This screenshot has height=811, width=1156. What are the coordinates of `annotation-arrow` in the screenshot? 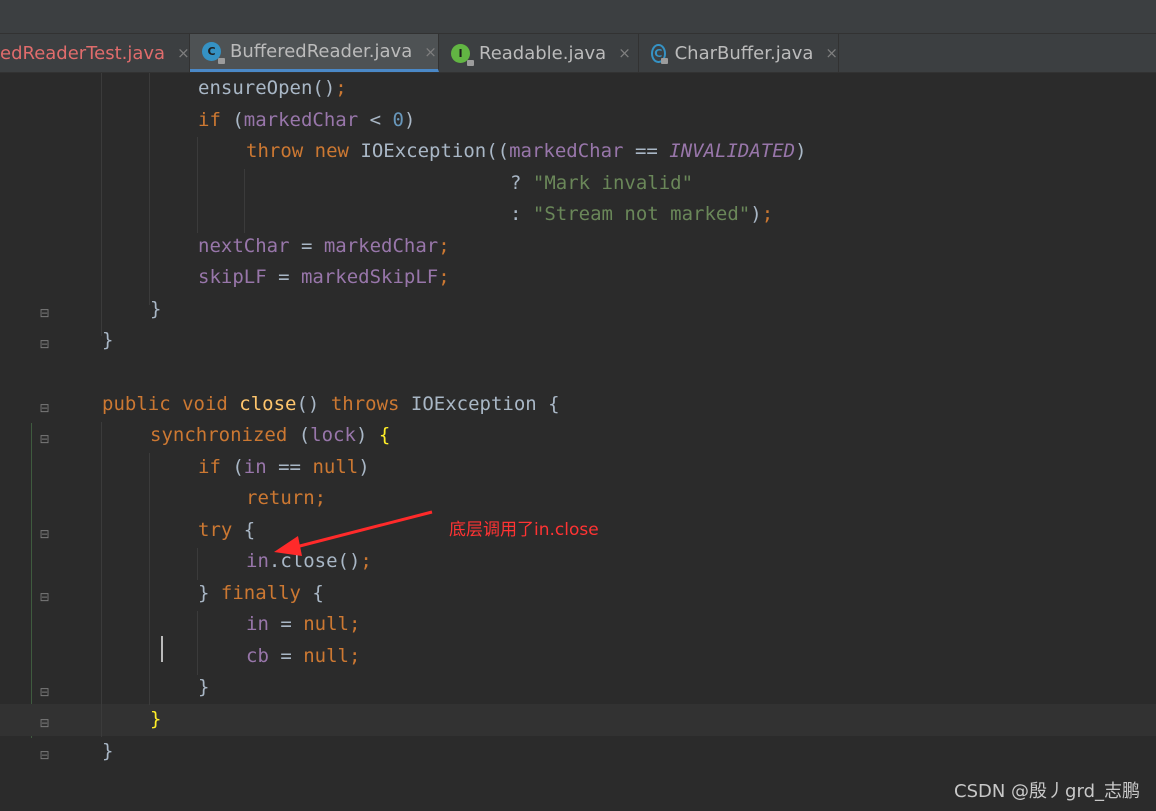 It's located at (353, 533).